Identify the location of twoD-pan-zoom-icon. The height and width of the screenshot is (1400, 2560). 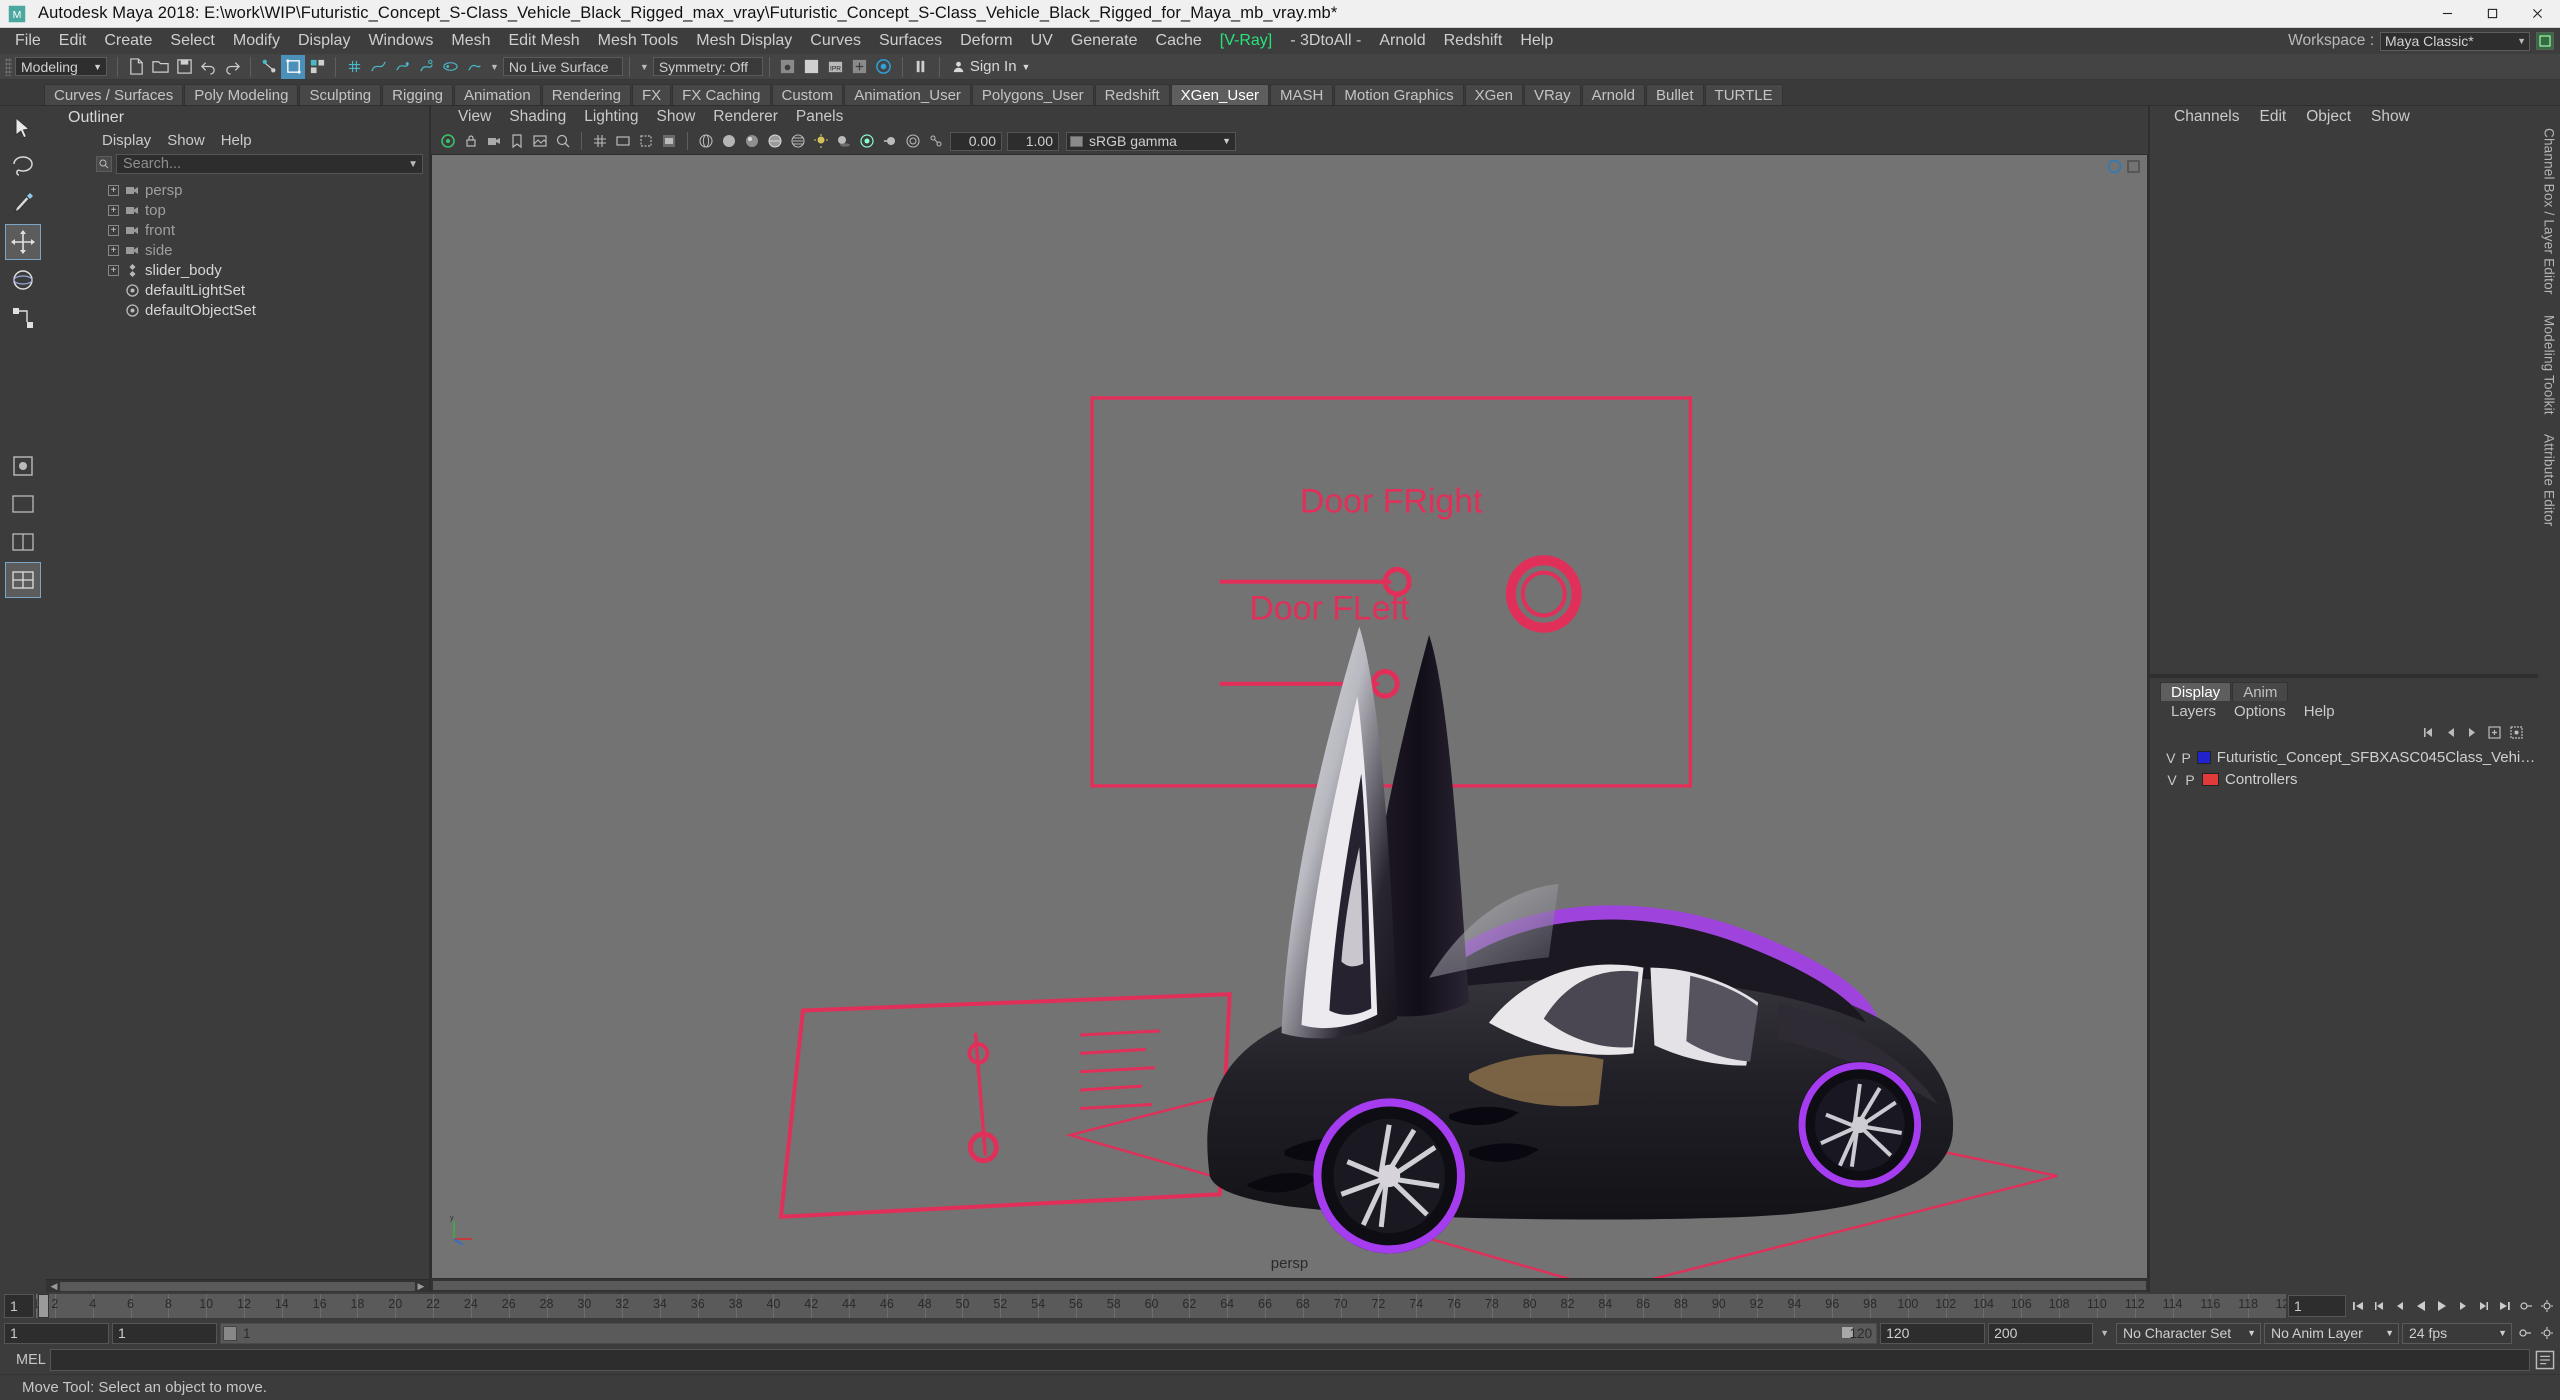
(563, 141).